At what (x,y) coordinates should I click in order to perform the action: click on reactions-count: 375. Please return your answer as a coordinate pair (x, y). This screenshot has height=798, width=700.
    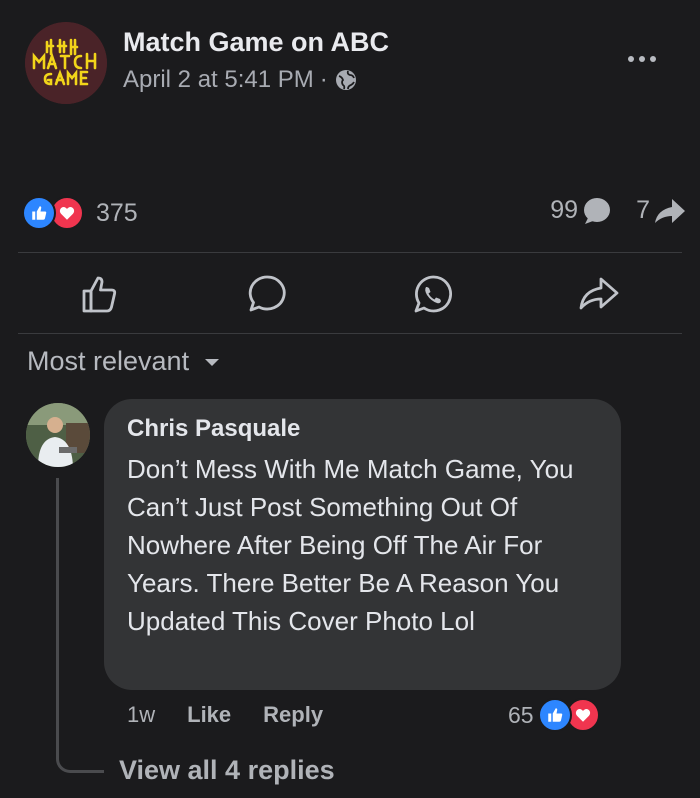
    Looking at the image, I should click on (117, 212).